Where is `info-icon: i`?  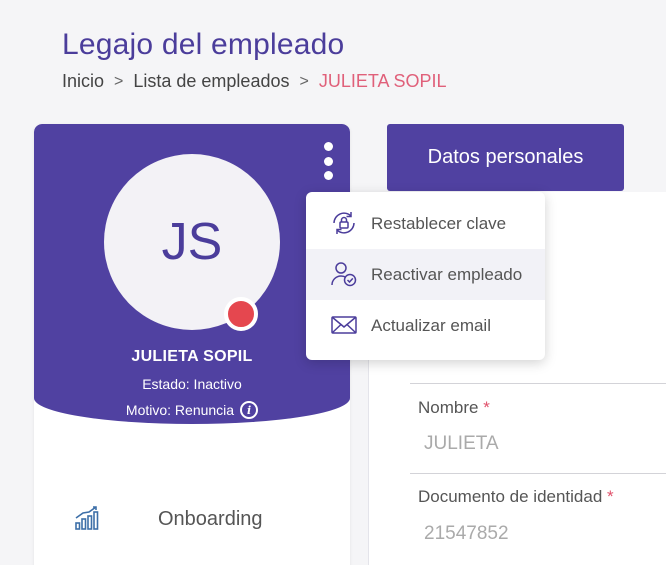 info-icon: i is located at coordinates (249, 410).